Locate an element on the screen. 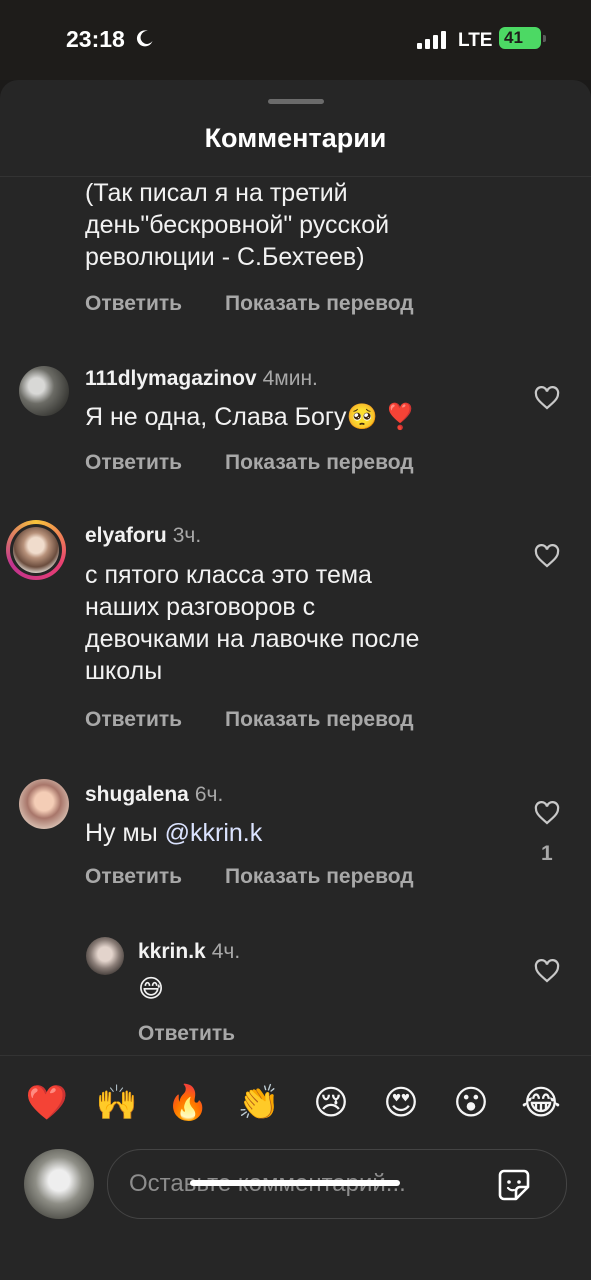  comment-time: 6ч. is located at coordinates (209, 794).